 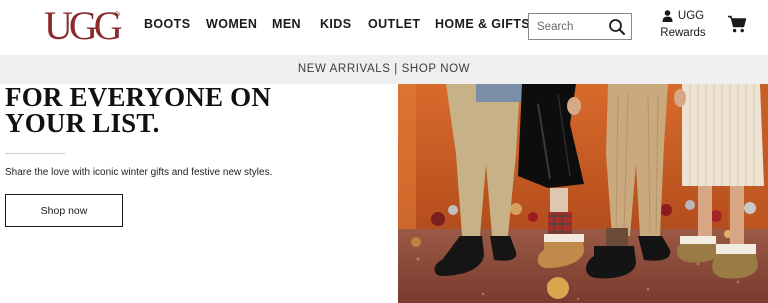 I want to click on promo-banner: NEW ARRIVALS | SHOP NOW, so click(x=384, y=69).